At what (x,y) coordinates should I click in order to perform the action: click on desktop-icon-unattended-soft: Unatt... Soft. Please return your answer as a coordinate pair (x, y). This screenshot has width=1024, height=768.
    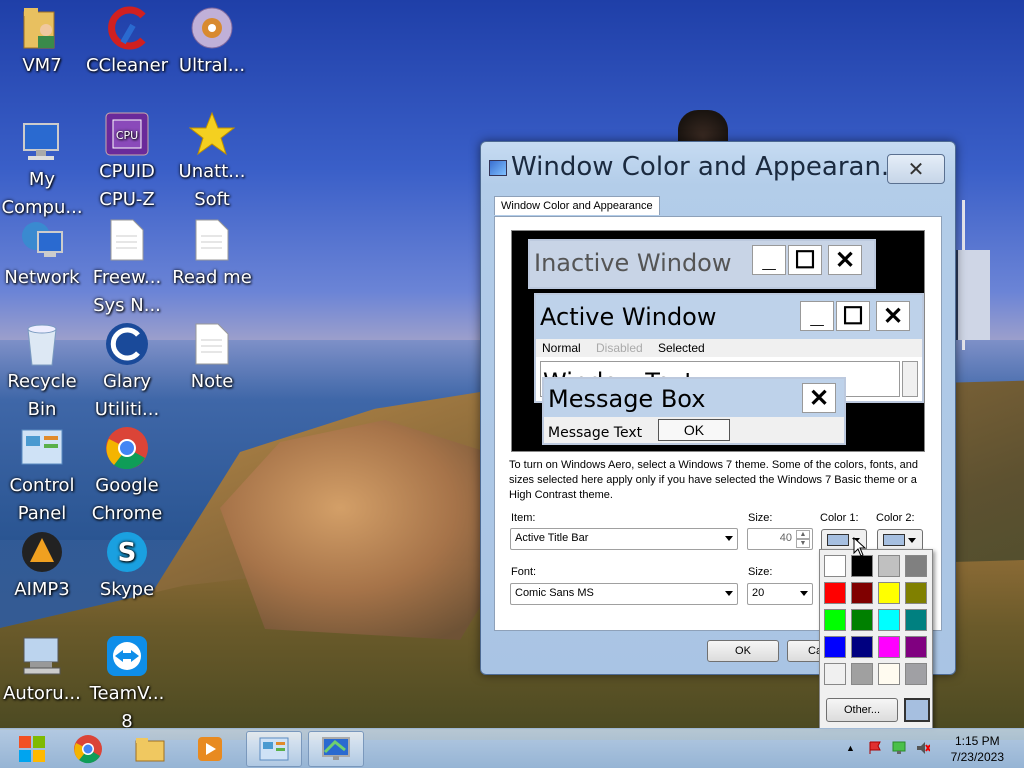
    Looking at the image, I should click on (212, 162).